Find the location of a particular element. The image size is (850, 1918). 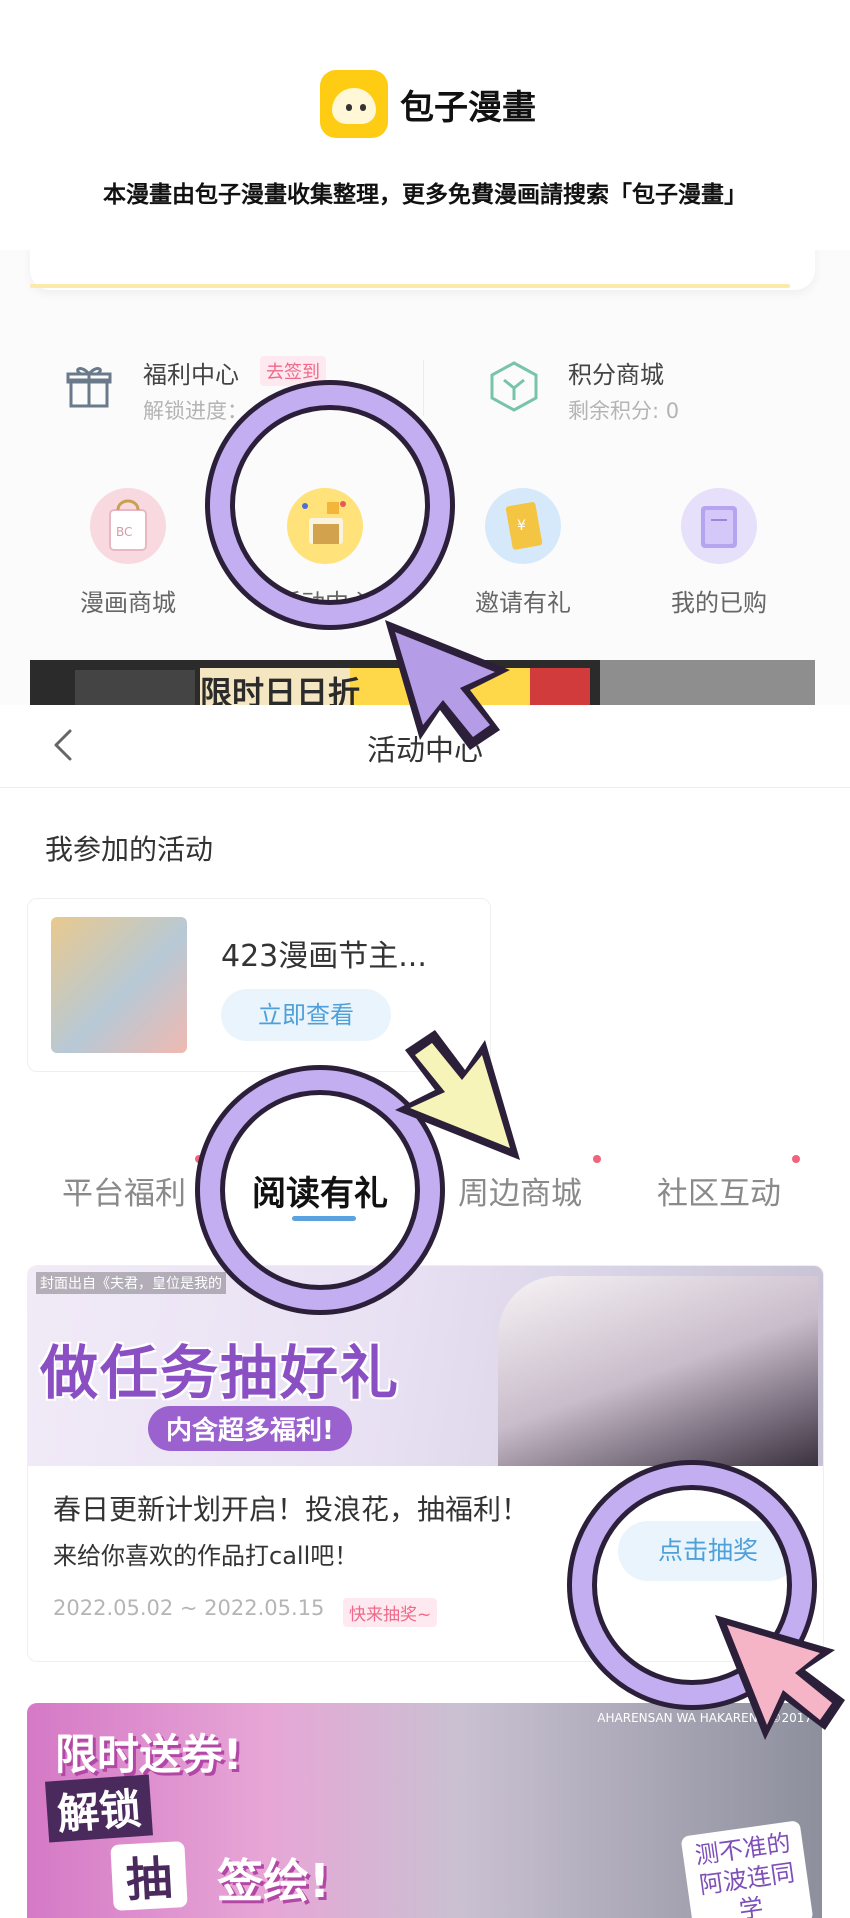

tab-merch-mall: 周边商城 is located at coordinates (520, 1190).